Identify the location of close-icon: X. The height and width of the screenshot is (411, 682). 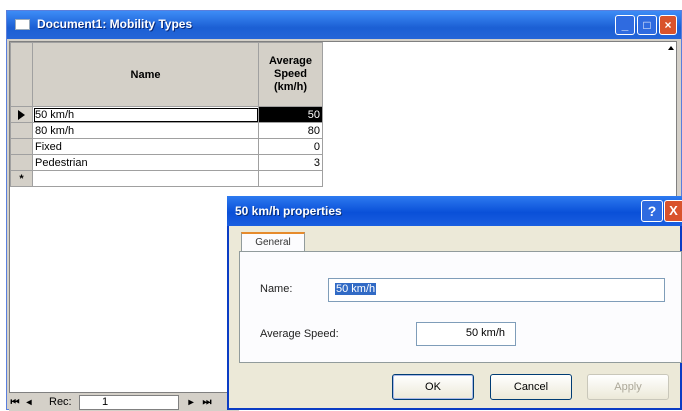
(673, 210).